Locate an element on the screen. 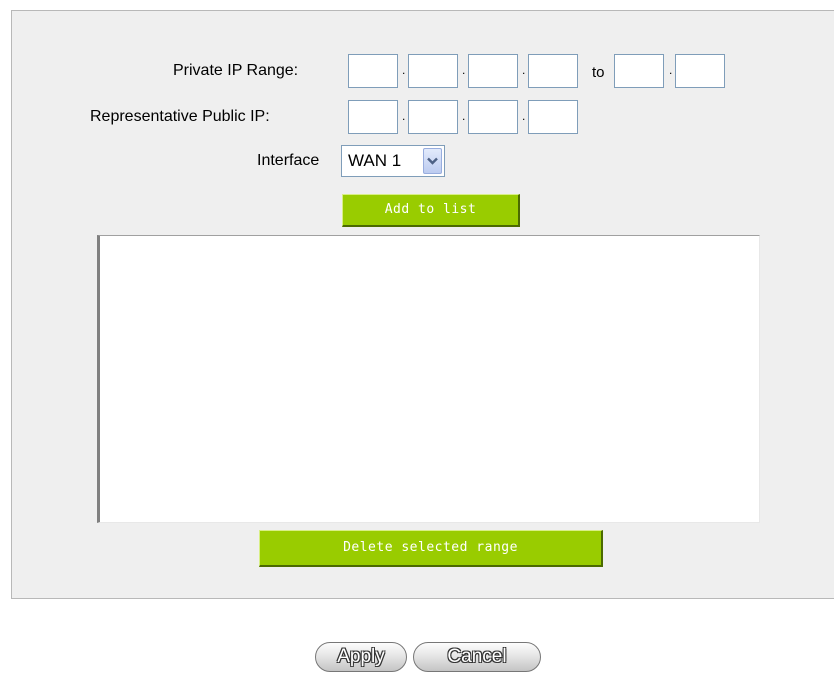 This screenshot has width=834, height=673. apply-button: Apply is located at coordinates (361, 657).